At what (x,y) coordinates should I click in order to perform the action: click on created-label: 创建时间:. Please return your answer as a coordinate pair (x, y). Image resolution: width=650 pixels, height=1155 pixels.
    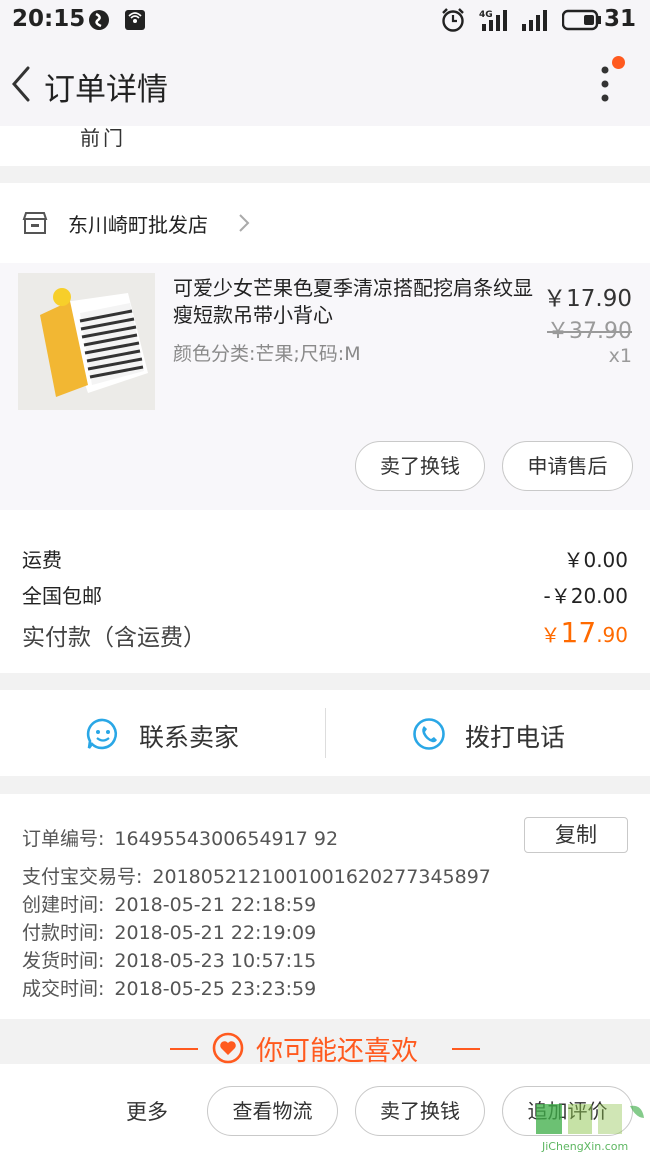
    Looking at the image, I should click on (63, 905).